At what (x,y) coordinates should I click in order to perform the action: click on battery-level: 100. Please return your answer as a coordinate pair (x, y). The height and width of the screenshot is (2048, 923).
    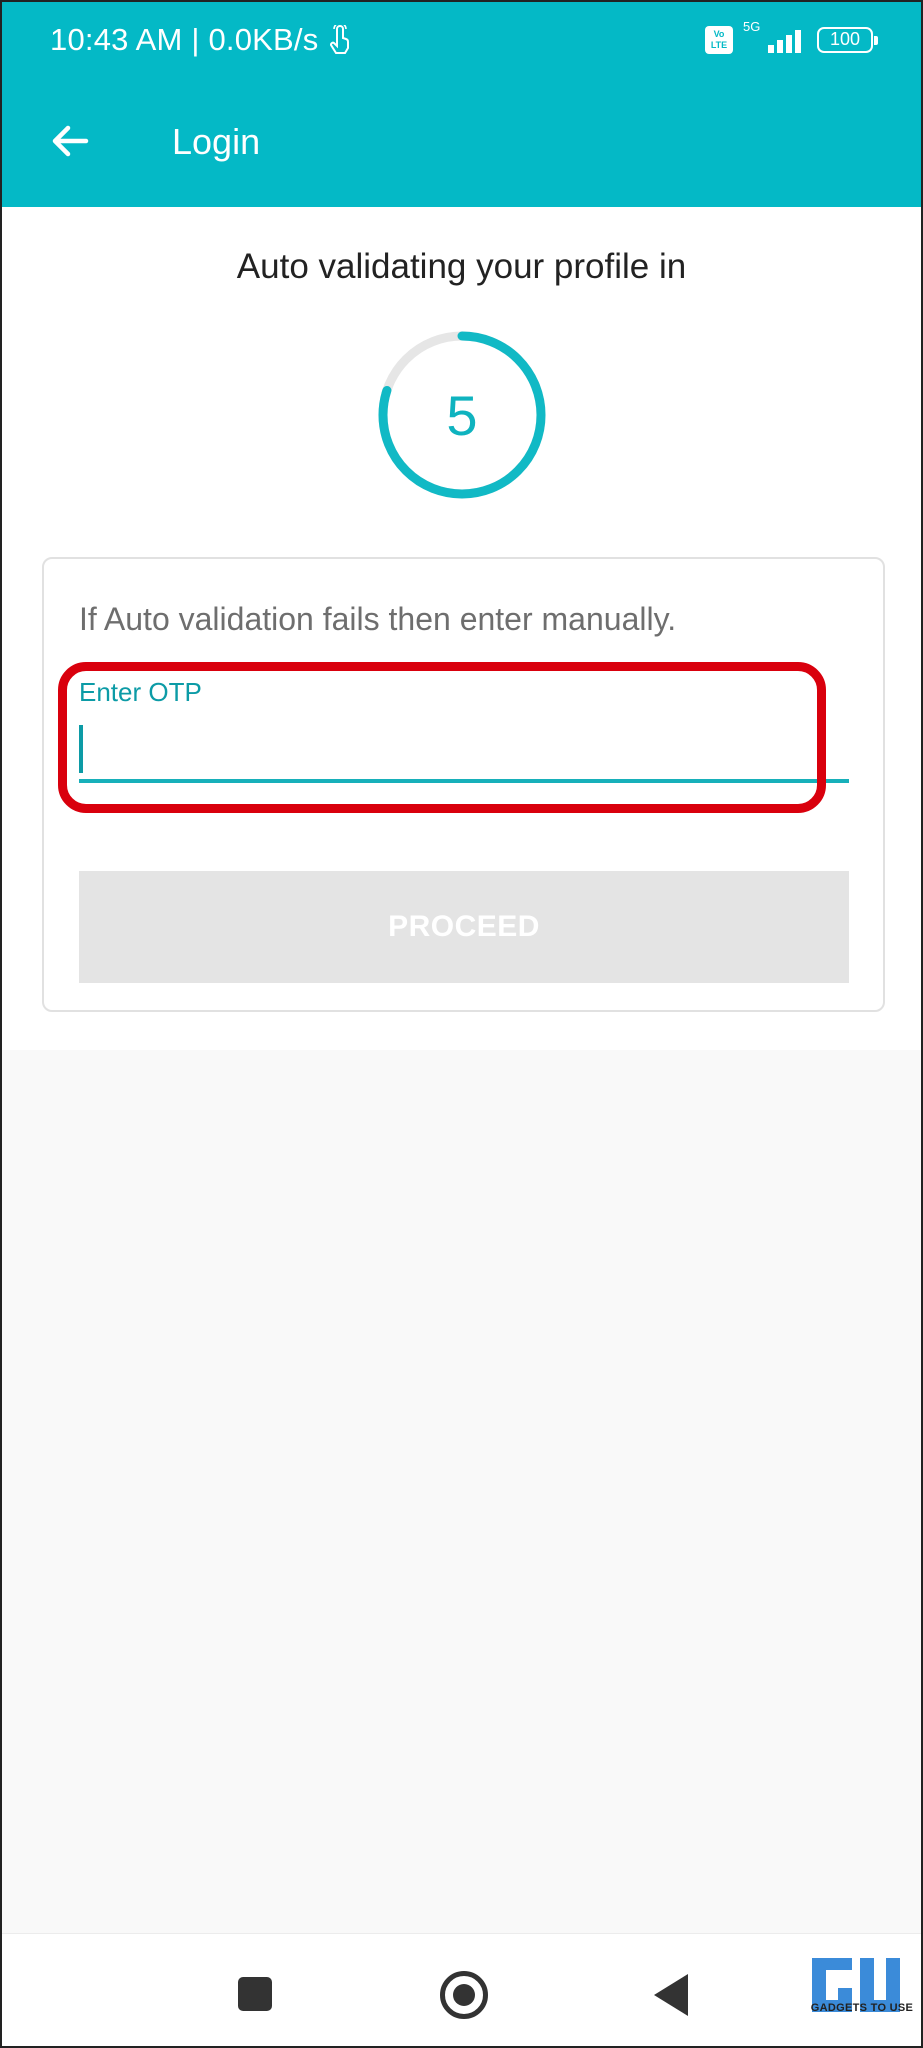
    Looking at the image, I should click on (845, 39).